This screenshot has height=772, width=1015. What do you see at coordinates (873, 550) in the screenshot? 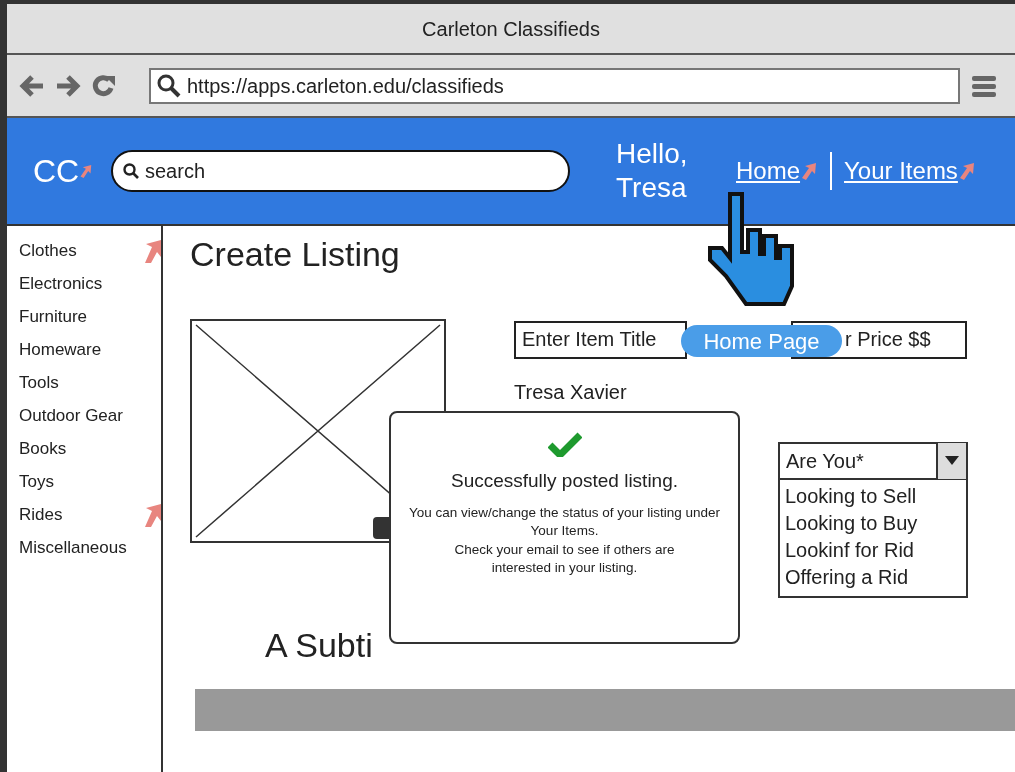
I see `dropdown-option: Lookinf for Rid` at bounding box center [873, 550].